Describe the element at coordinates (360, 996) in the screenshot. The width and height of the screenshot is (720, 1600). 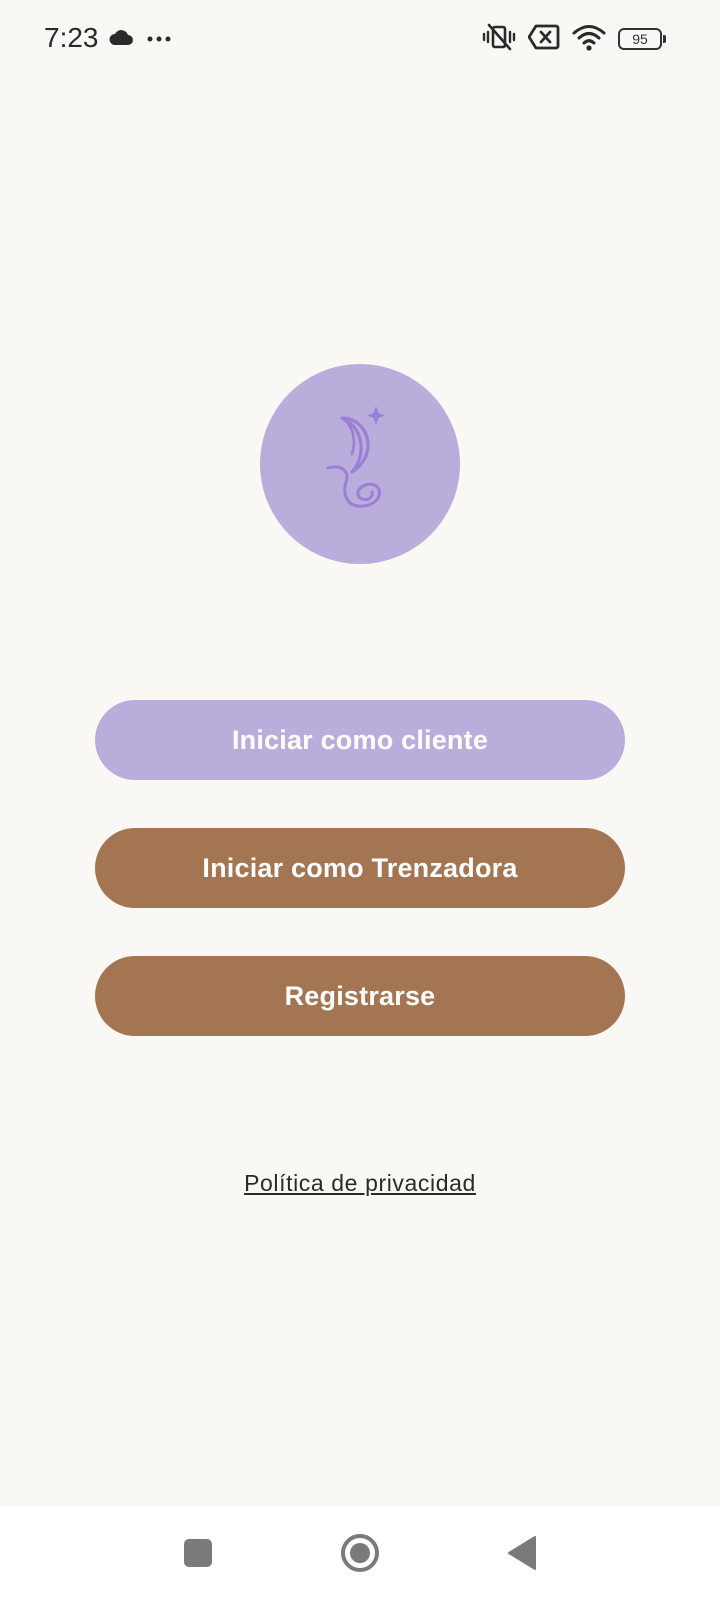
I see `register-button: Registrarse` at that location.